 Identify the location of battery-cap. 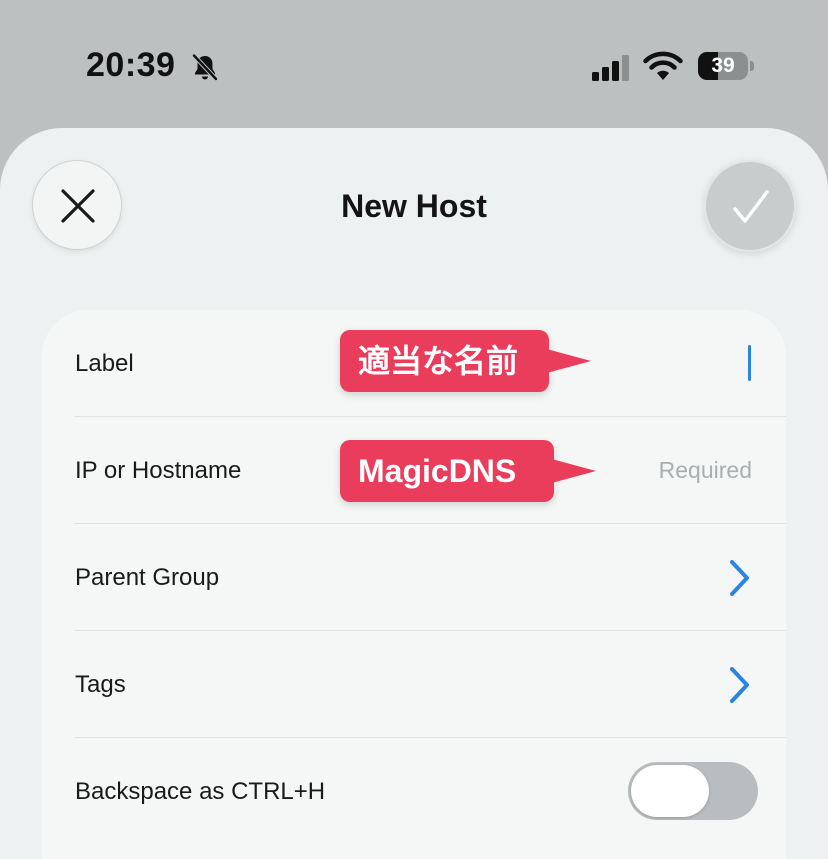
(752, 66).